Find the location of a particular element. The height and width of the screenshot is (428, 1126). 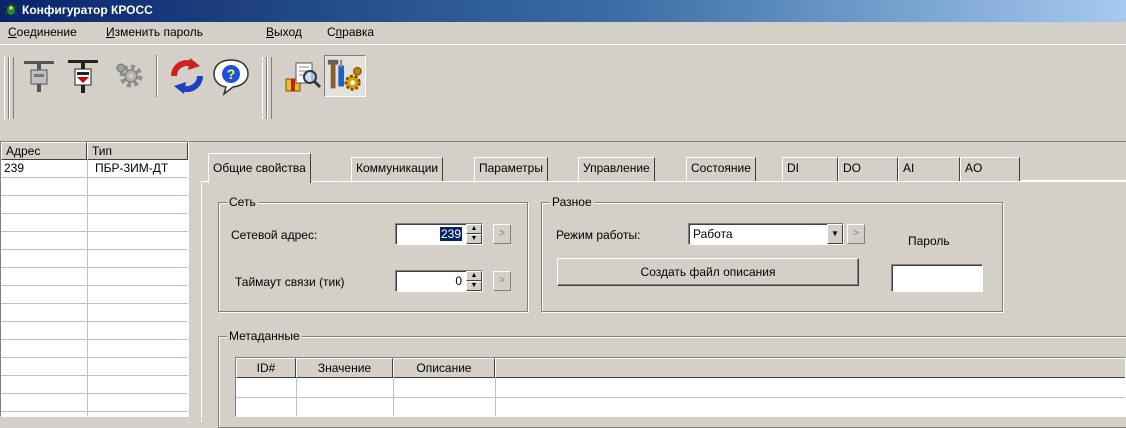

tools-config-button is located at coordinates (345, 76).